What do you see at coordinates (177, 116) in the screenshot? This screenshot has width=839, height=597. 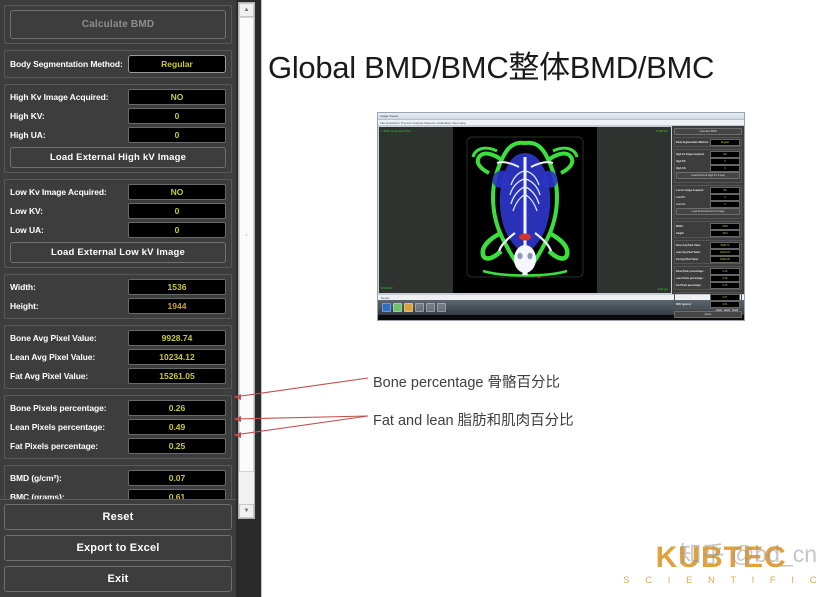 I see `high-kv-value: 0` at bounding box center [177, 116].